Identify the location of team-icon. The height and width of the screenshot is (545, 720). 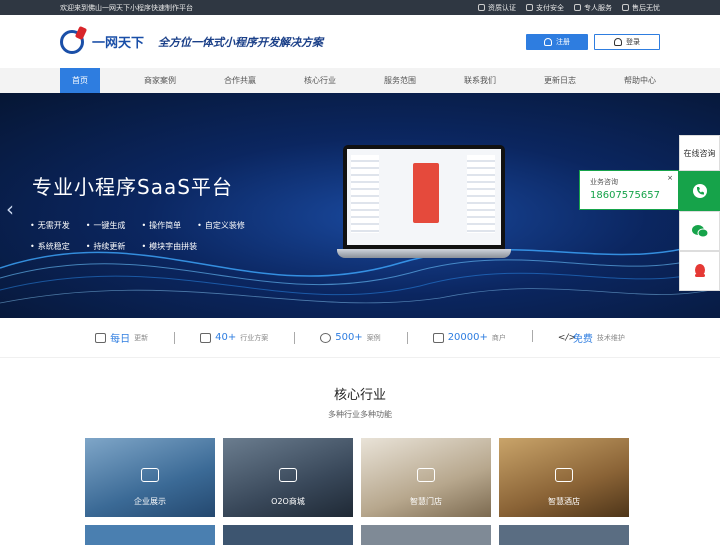
(150, 475).